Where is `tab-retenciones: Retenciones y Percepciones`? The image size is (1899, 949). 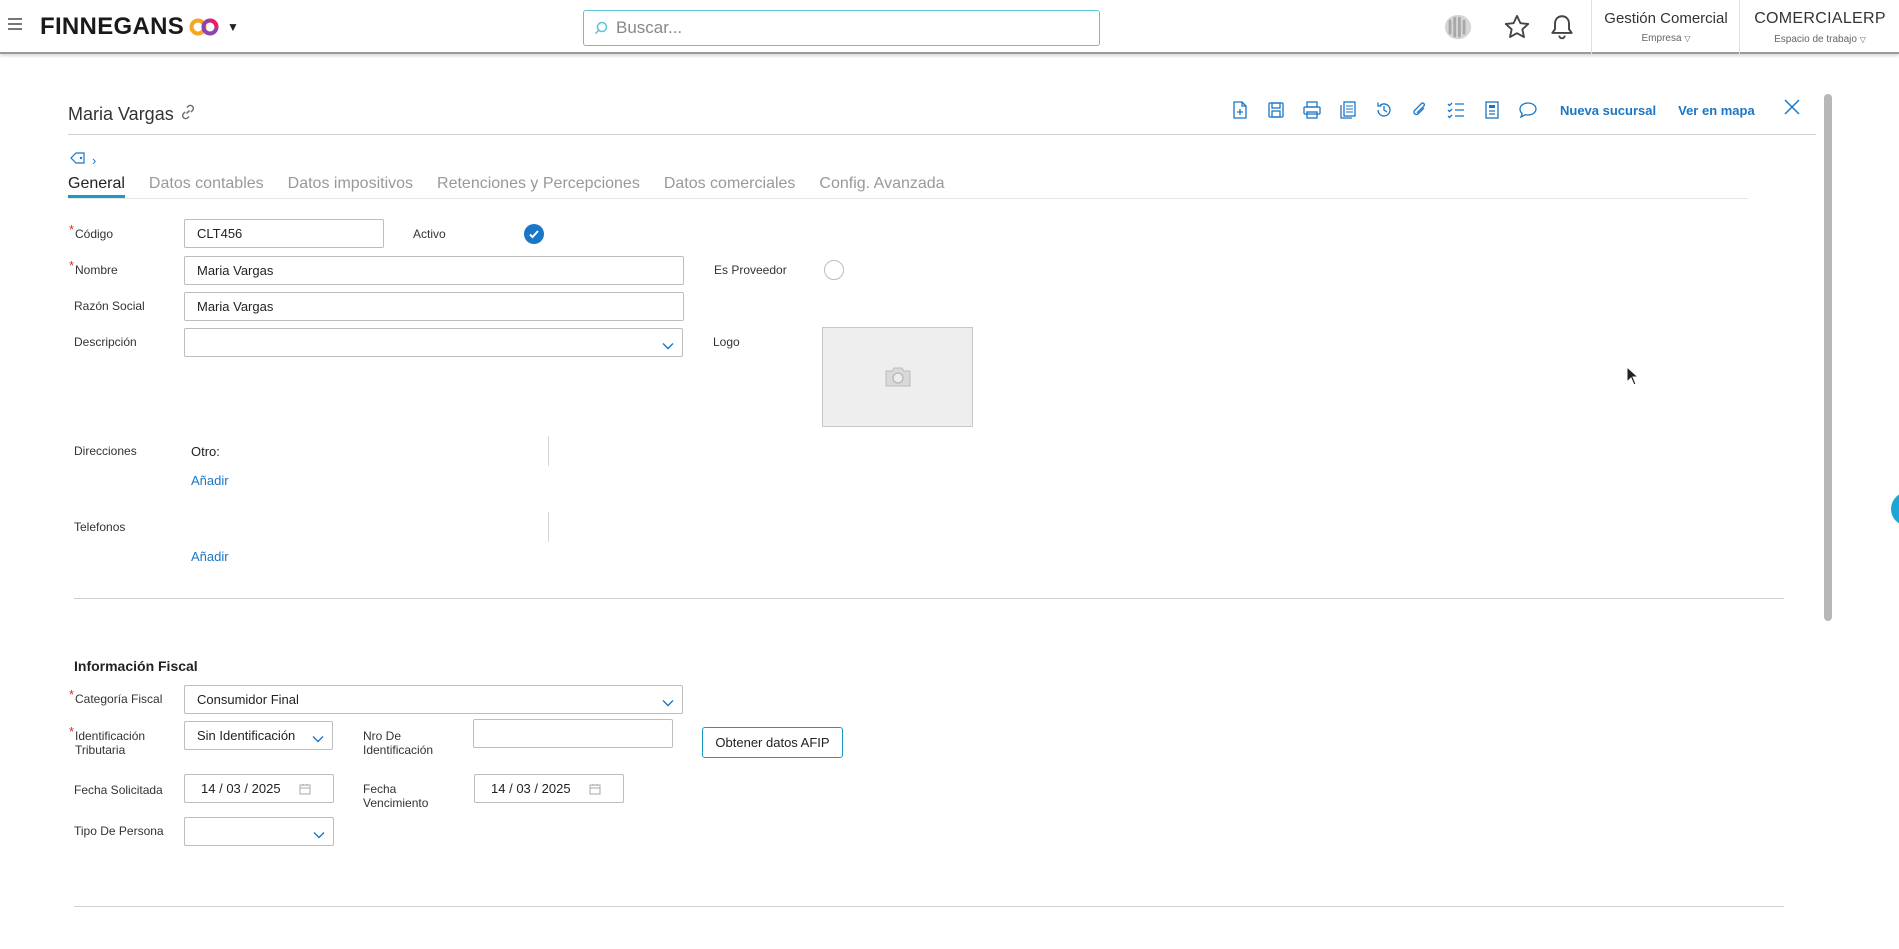
tab-retenciones: Retenciones y Percepciones is located at coordinates (538, 186).